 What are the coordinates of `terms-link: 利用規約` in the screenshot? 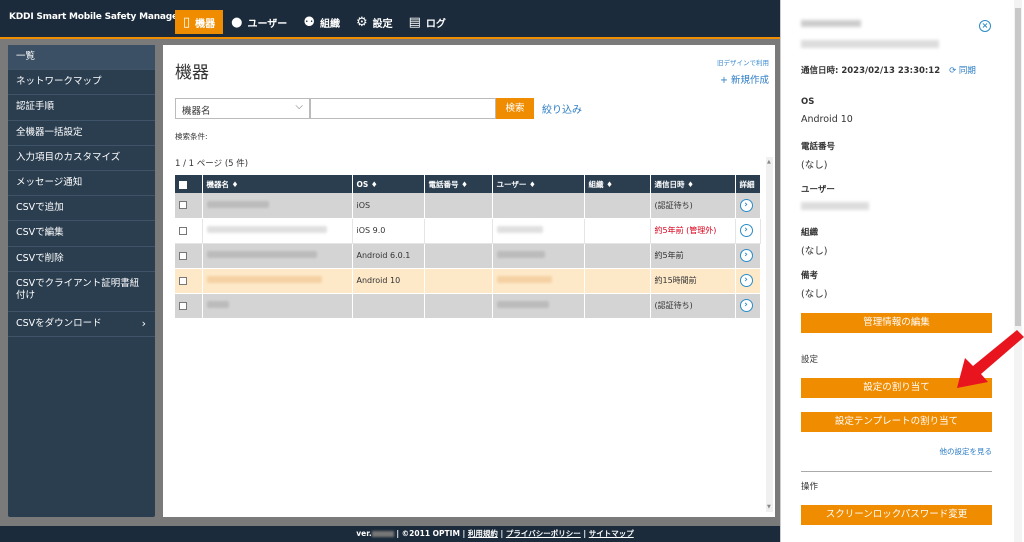 It's located at (483, 533).